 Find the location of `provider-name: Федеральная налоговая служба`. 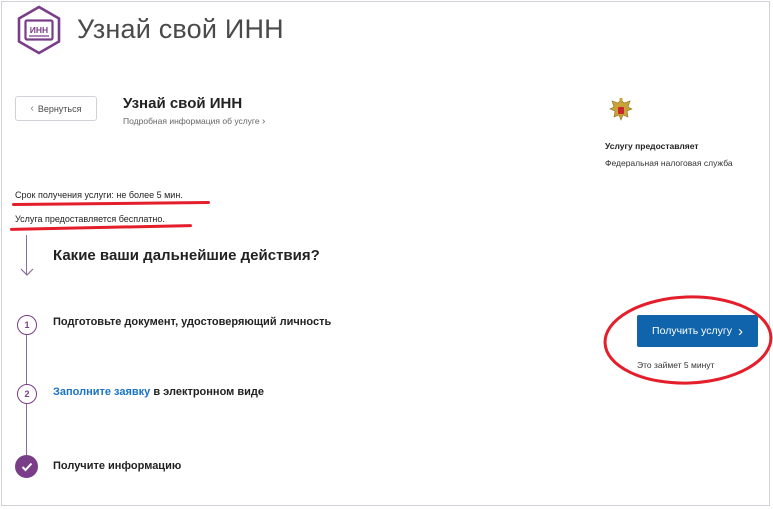

provider-name: Федеральная налоговая служба is located at coordinates (669, 163).